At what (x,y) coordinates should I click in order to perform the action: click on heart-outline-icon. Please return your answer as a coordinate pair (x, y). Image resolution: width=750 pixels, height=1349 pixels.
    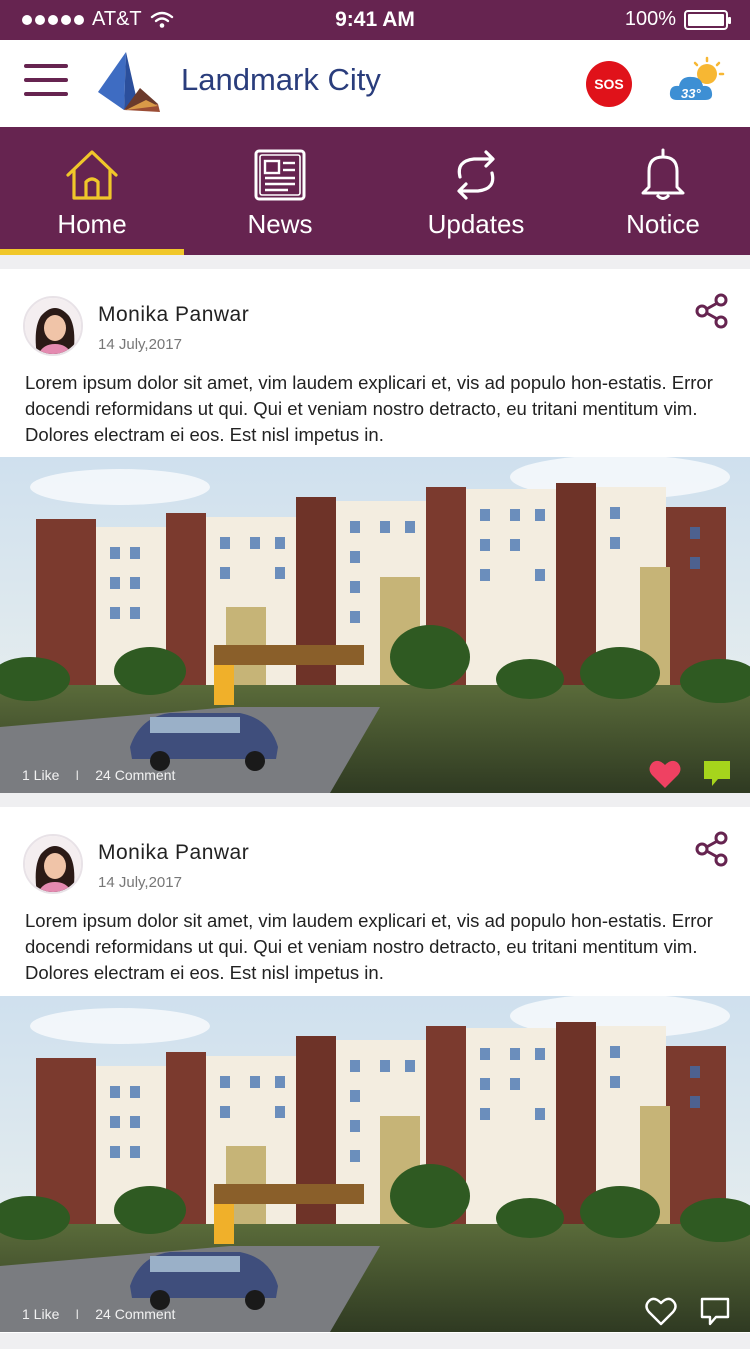
    Looking at the image, I should click on (661, 1311).